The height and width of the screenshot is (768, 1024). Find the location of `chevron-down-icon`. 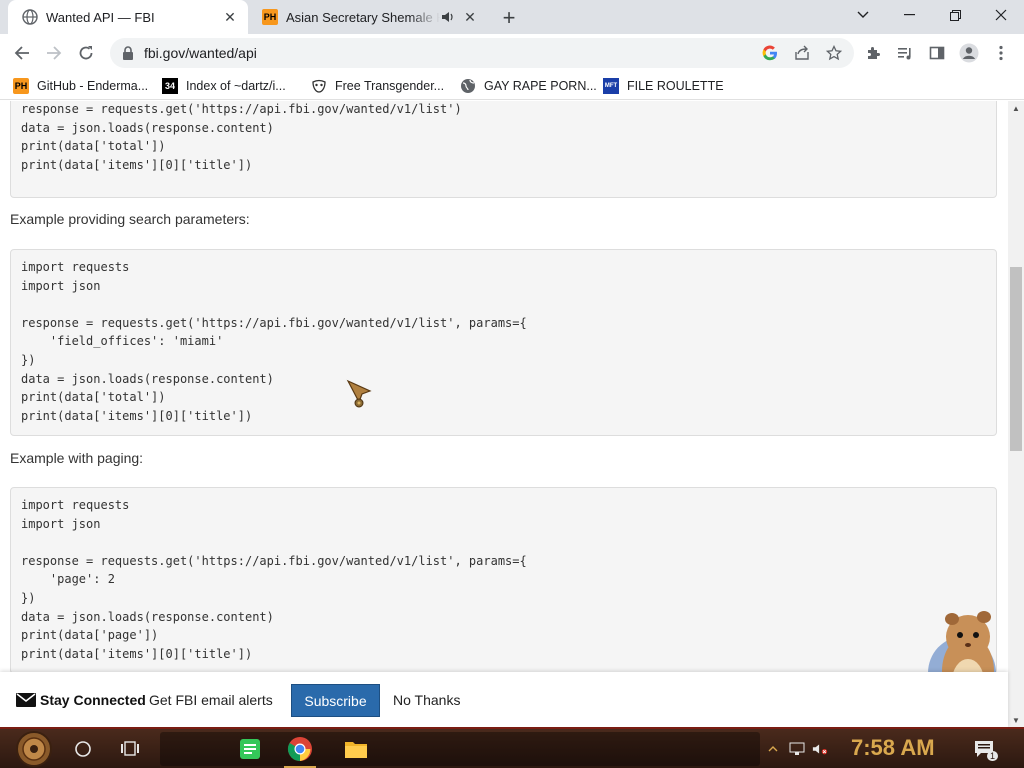

chevron-down-icon is located at coordinates (863, 15).